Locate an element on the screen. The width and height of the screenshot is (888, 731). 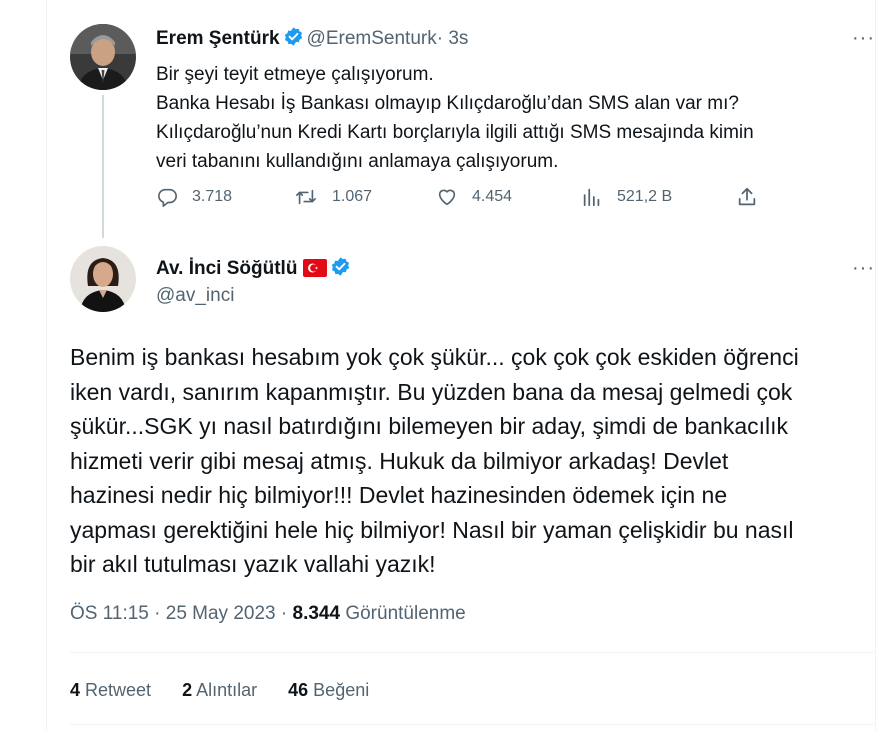
retweet-icon is located at coordinates (306, 197).